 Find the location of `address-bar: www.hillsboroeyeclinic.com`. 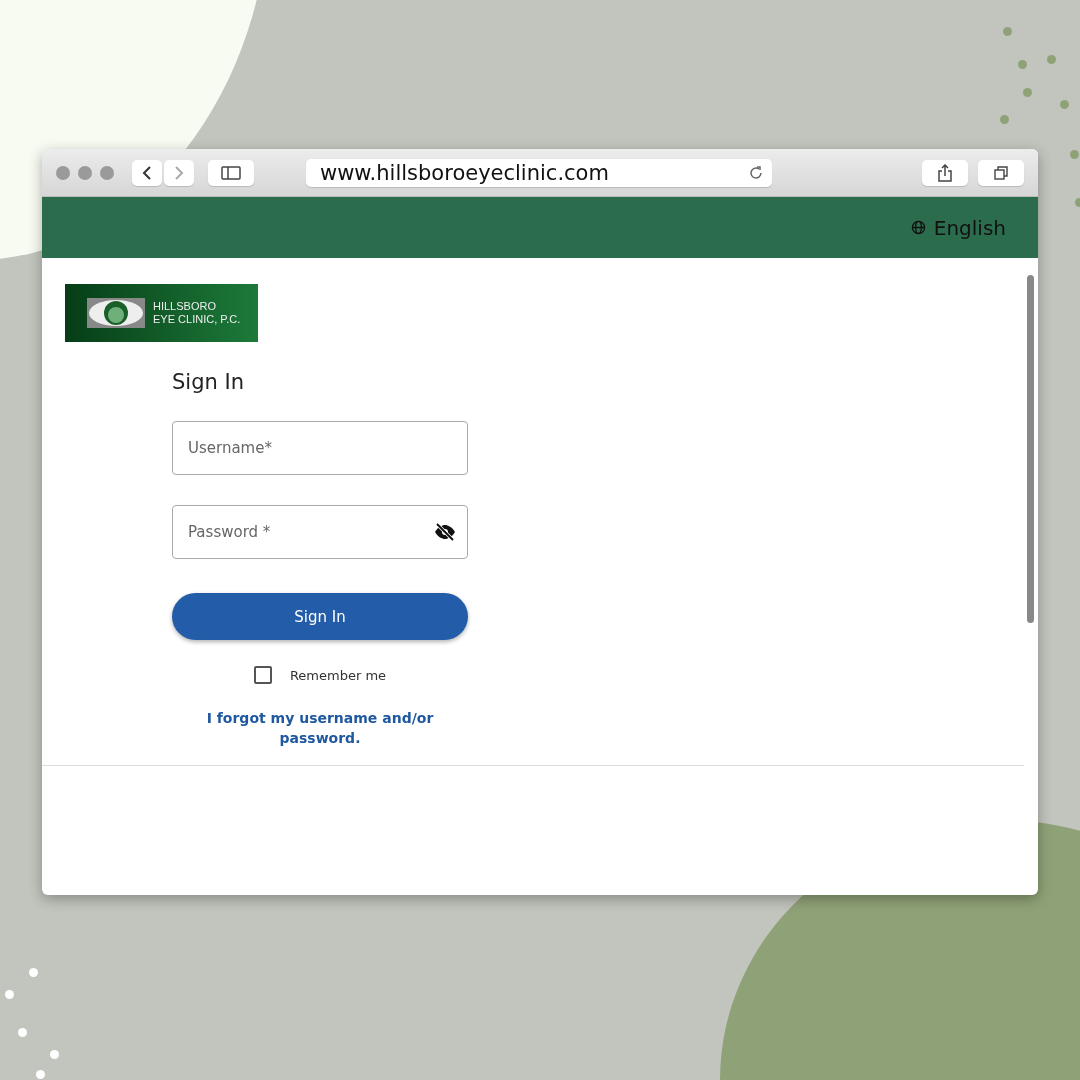

address-bar: www.hillsboroeyeclinic.com is located at coordinates (539, 172).